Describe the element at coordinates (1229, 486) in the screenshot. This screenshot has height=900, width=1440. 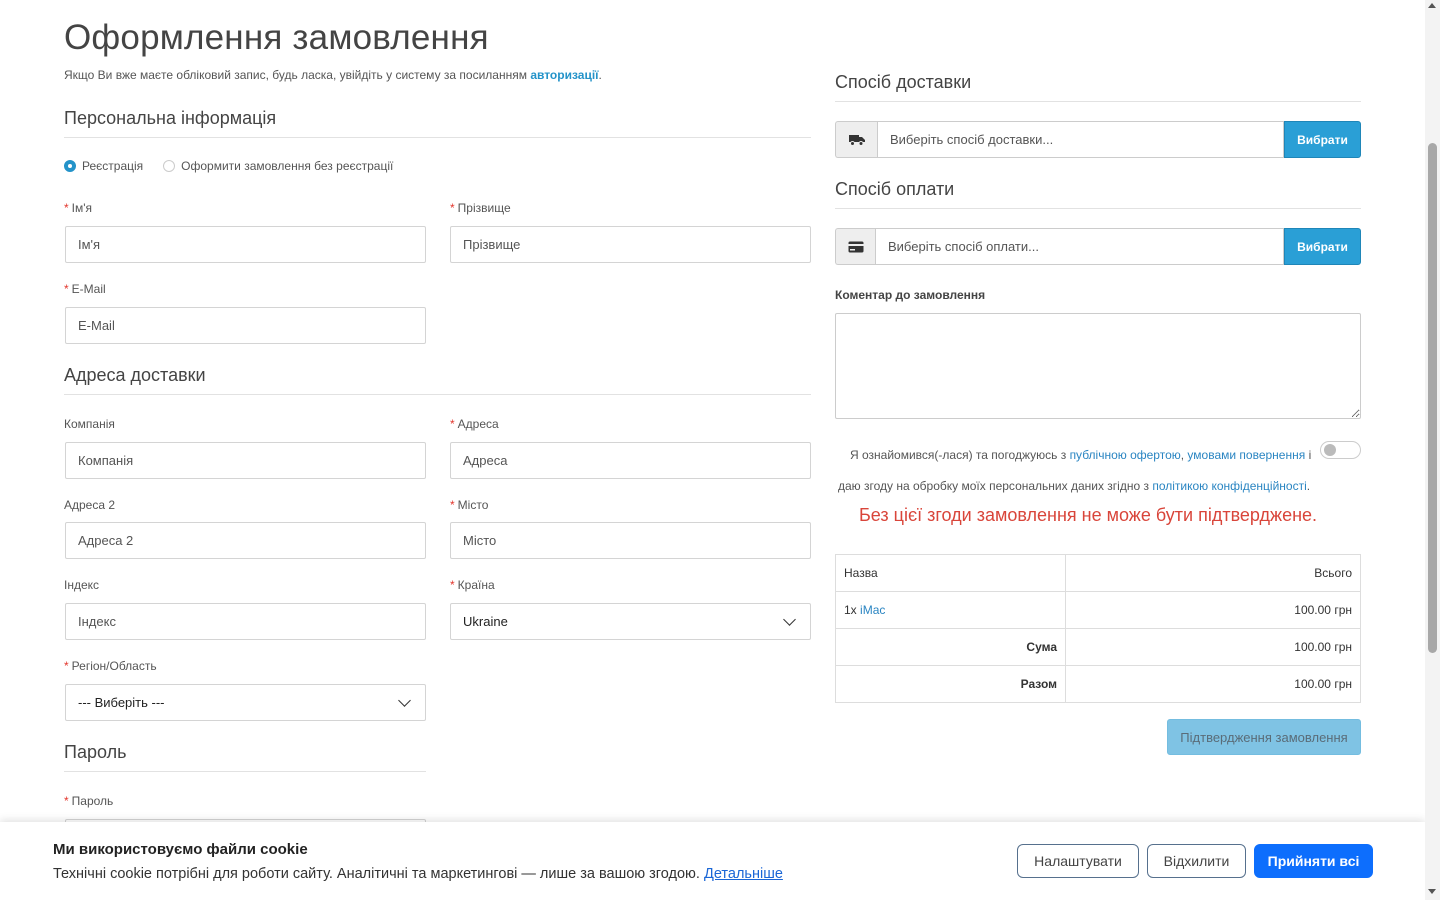
I see `privacy-policy-link: політикою конфіденційності` at that location.